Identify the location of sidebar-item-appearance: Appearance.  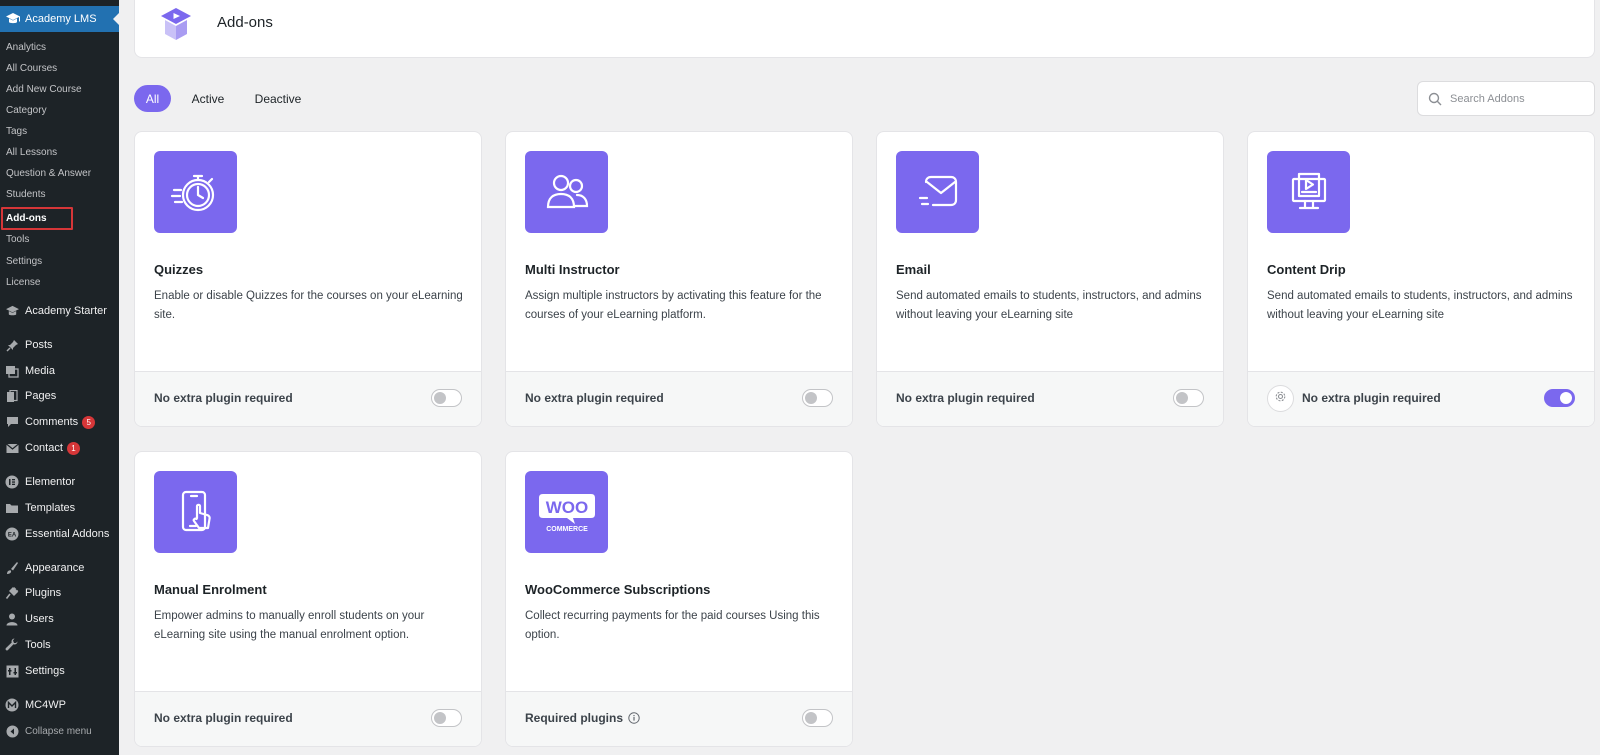
(59, 568).